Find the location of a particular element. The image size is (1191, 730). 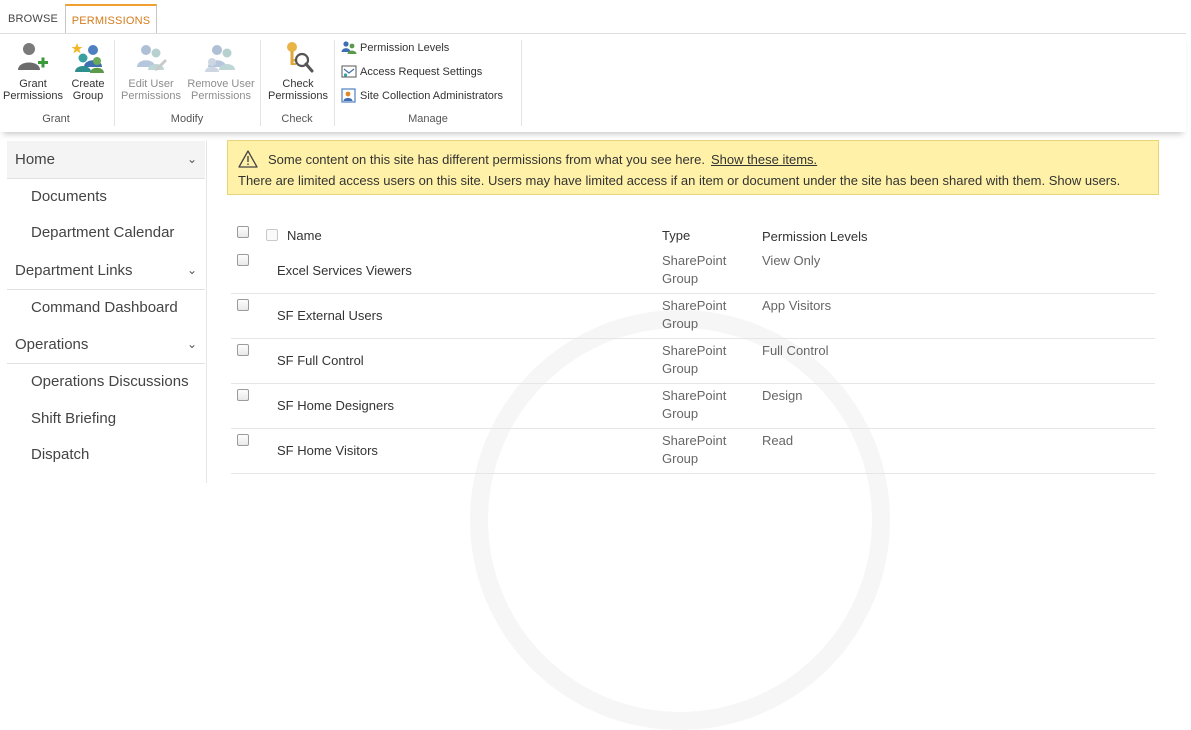

nav-item-command-dashboard: Command Dashboard is located at coordinates (130, 308).